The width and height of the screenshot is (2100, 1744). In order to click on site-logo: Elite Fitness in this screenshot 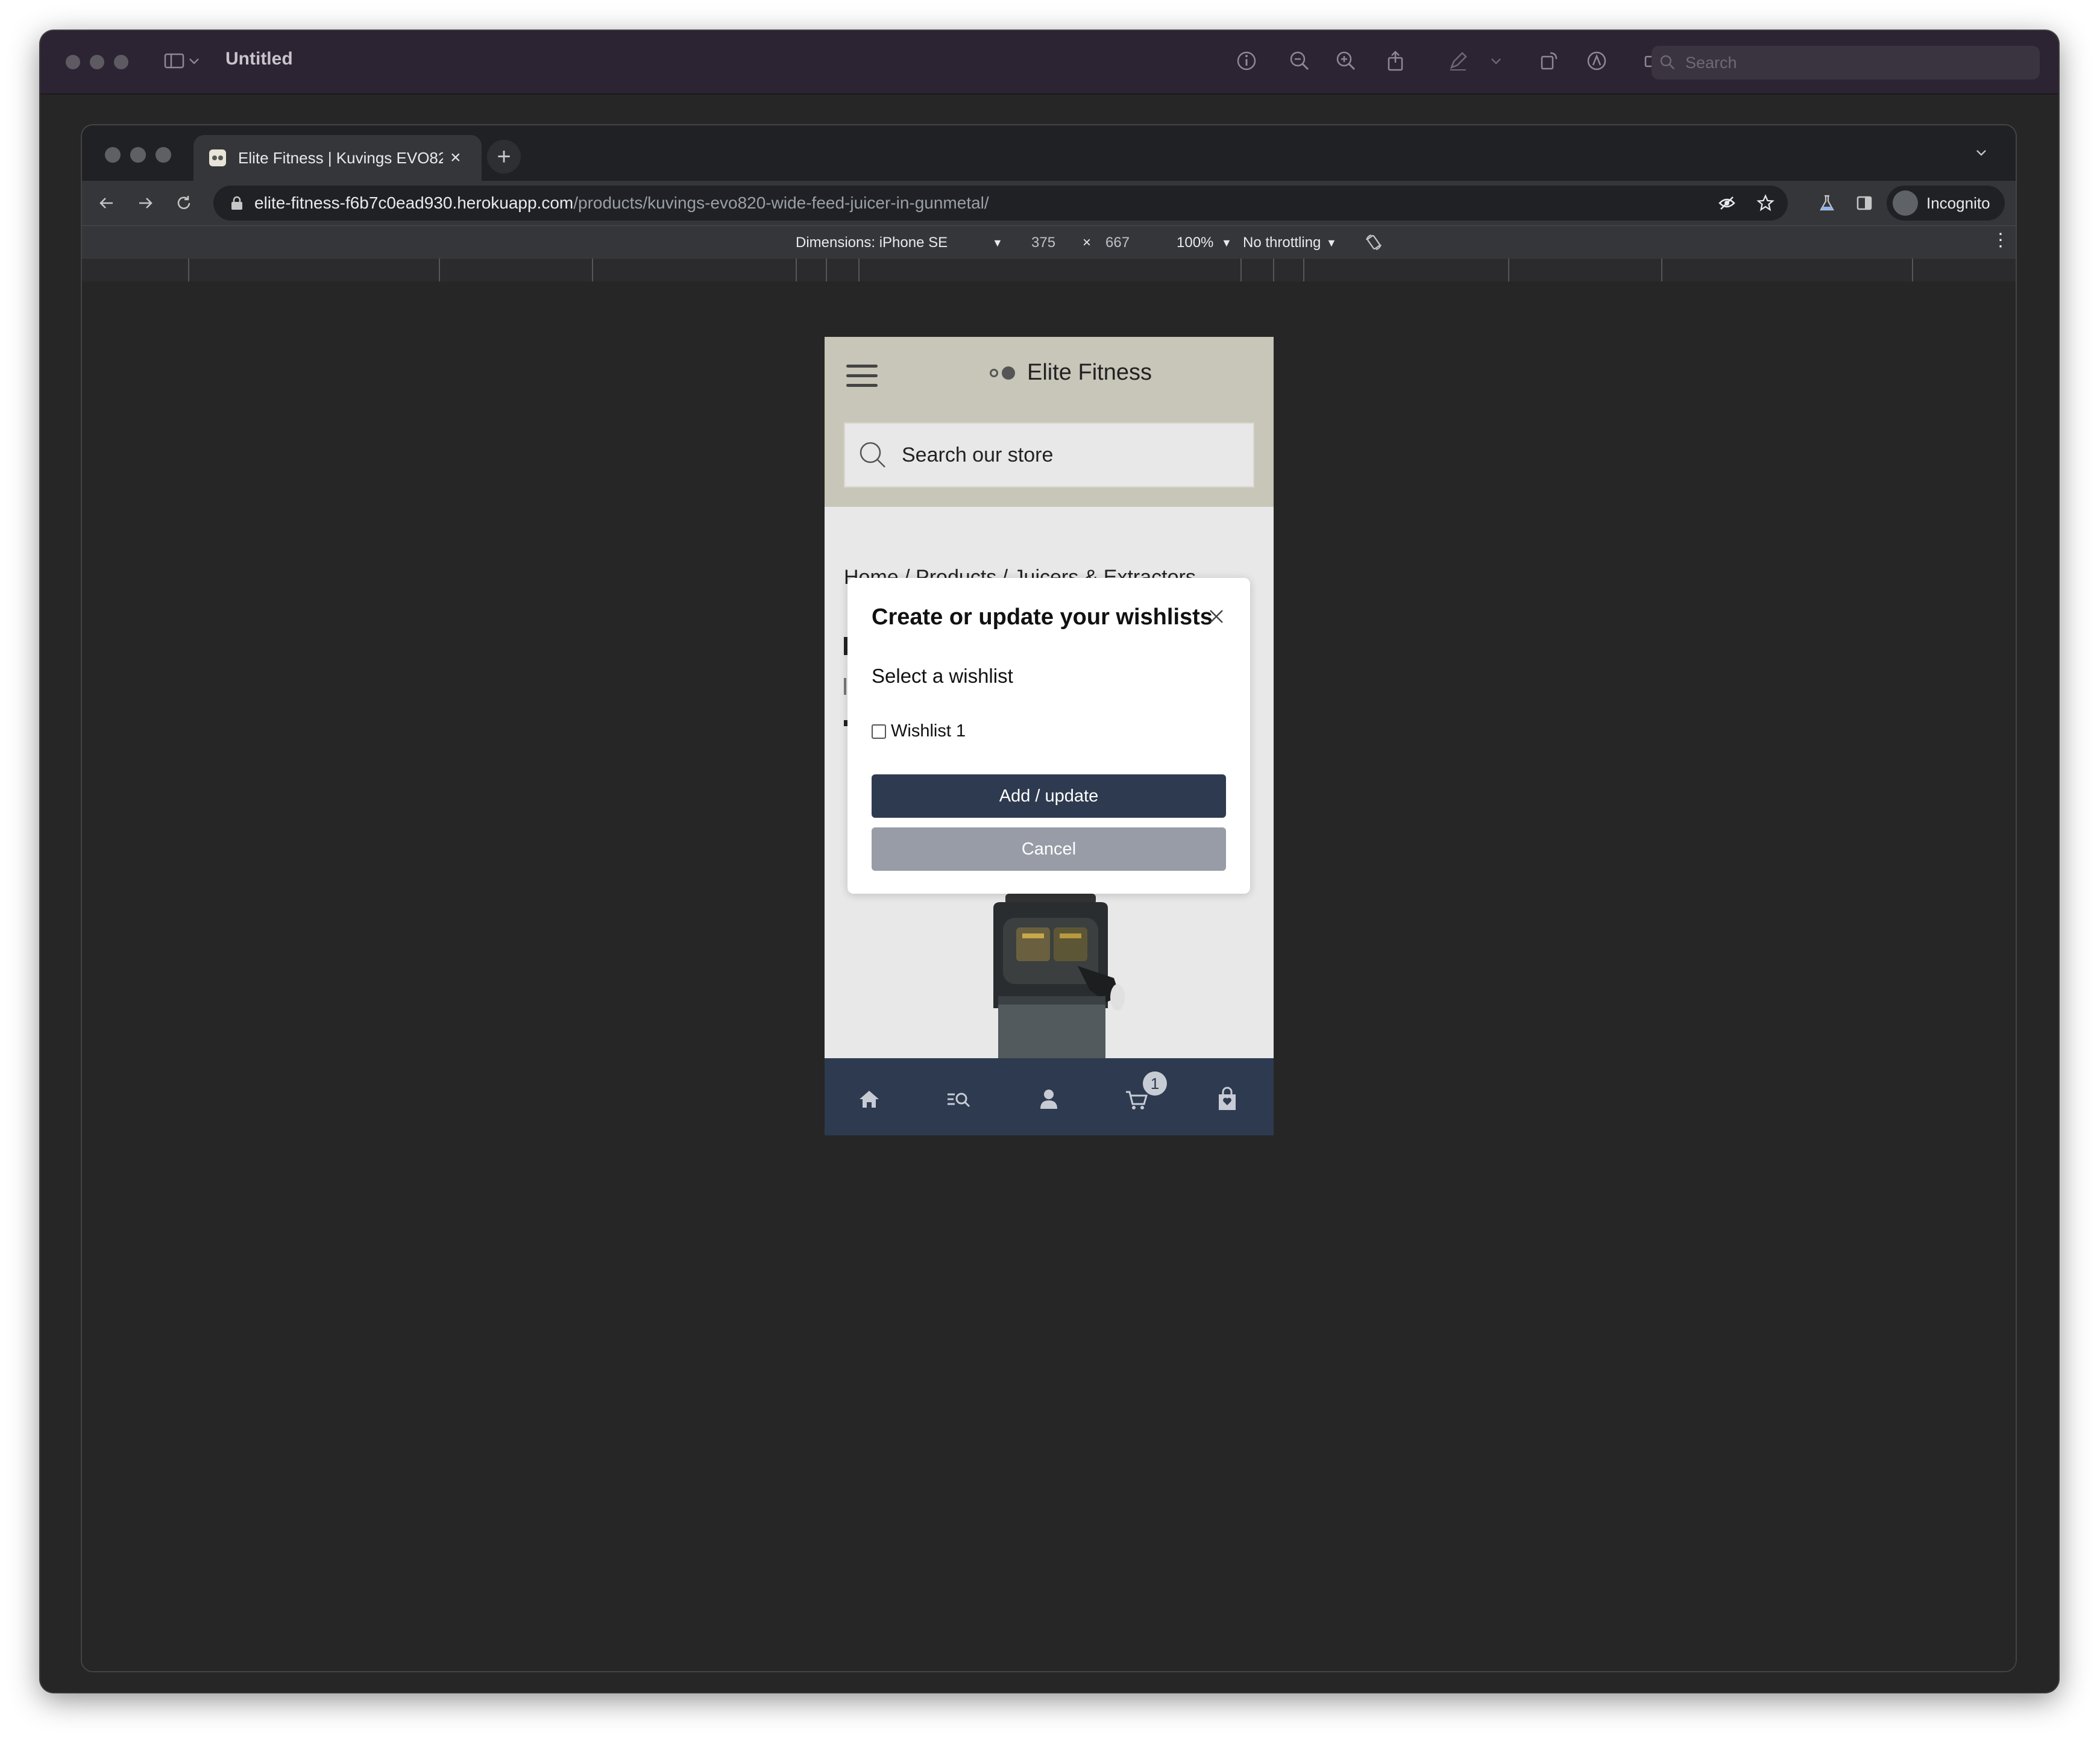, I will do `click(1071, 373)`.